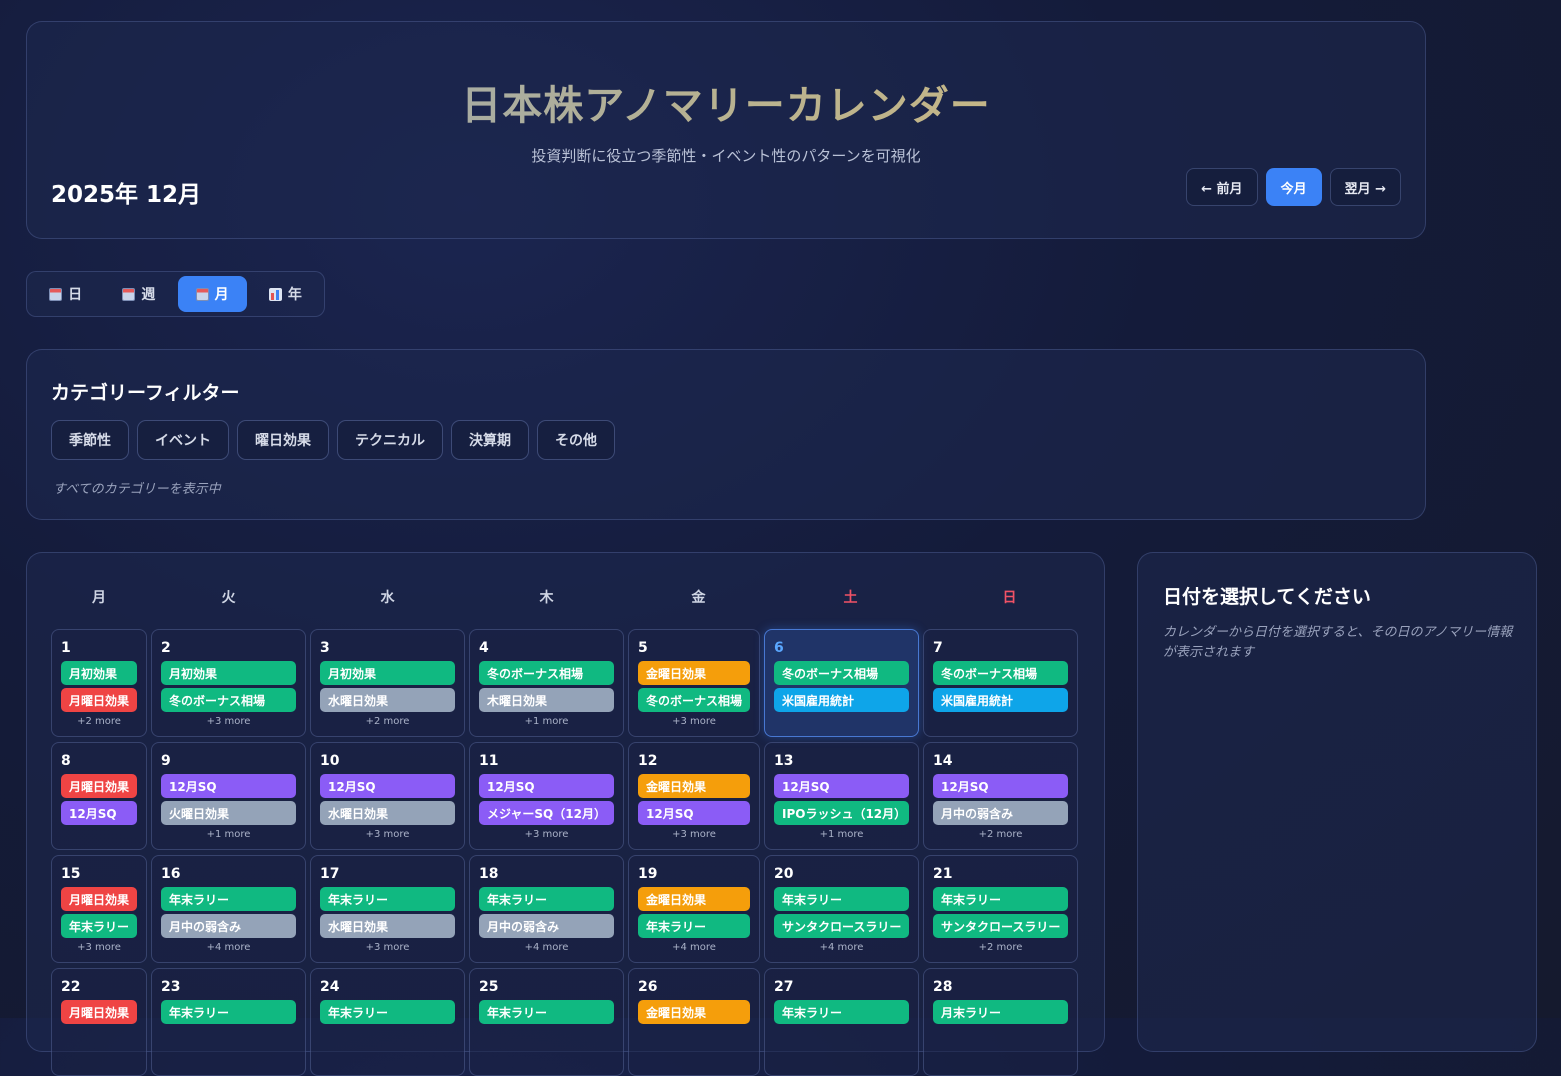 The image size is (1561, 1076). I want to click on calendar-day: 5 金曜日効果 冬のボーナス相場 +3 more, so click(694, 683).